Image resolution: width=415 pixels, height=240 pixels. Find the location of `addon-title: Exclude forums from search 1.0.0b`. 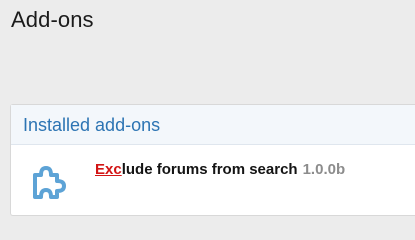

addon-title: Exclude forums from search 1.0.0b is located at coordinates (220, 169).